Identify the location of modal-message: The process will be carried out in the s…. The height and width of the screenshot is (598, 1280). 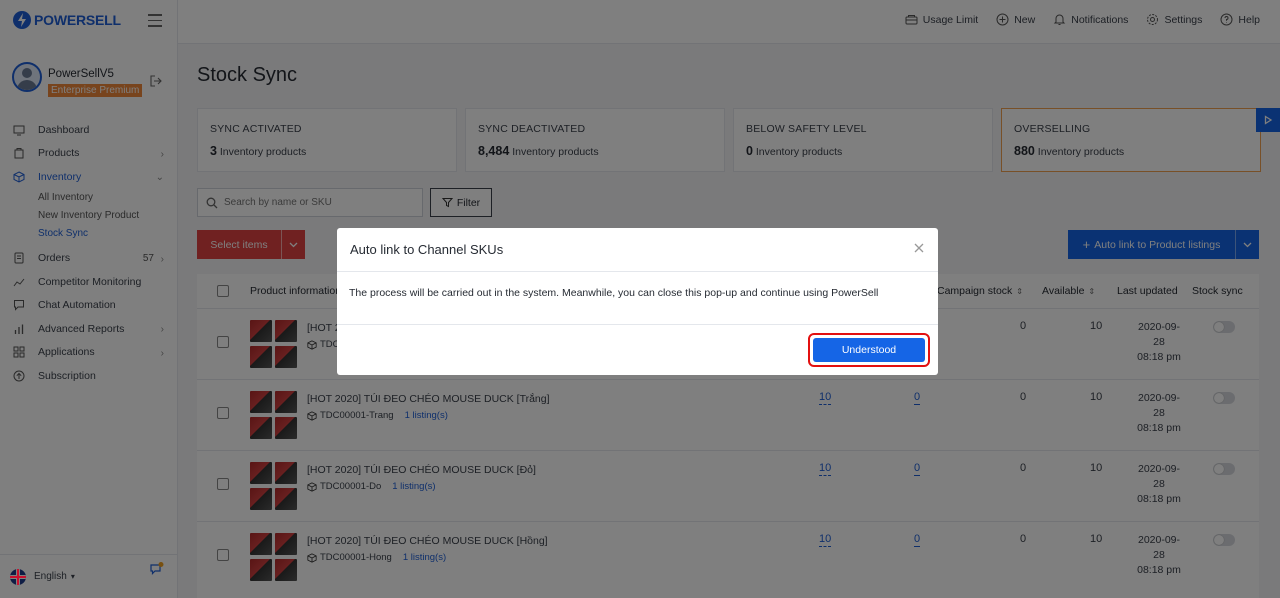
(614, 293).